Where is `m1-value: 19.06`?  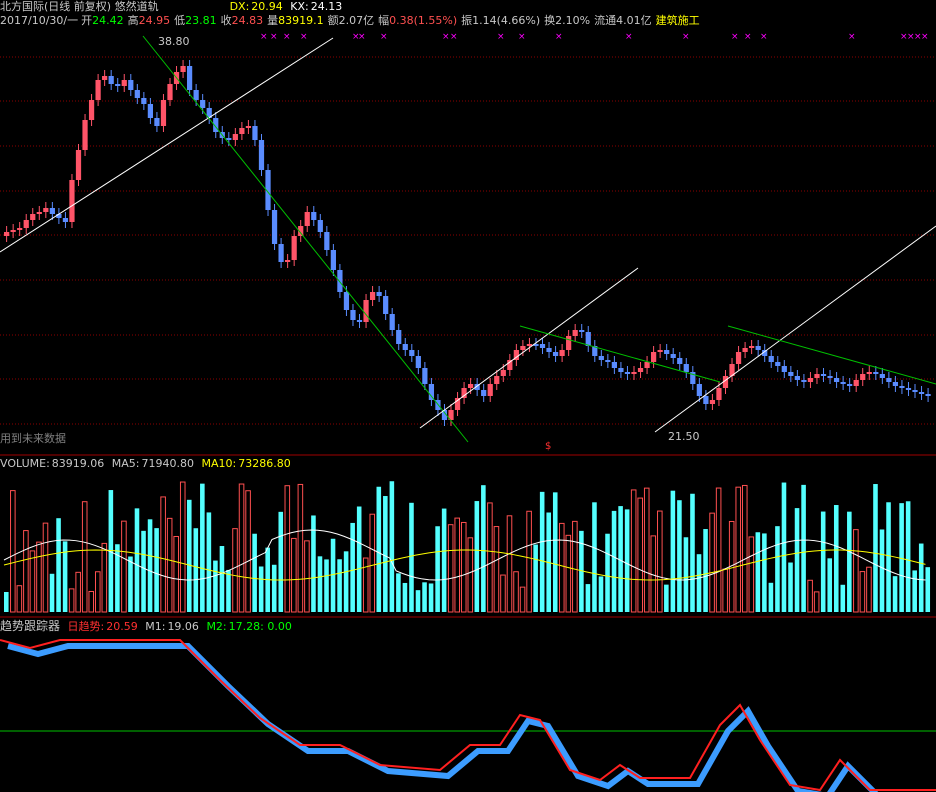 m1-value: 19.06 is located at coordinates (183, 626).